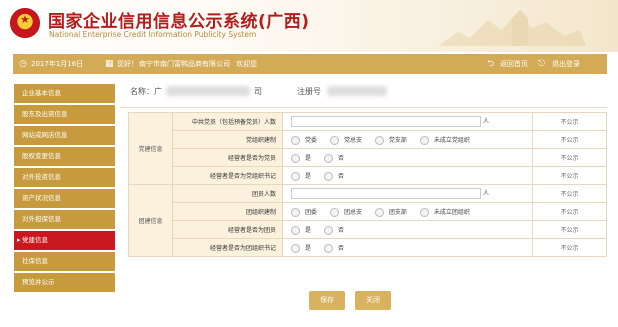  Describe the element at coordinates (64, 261) in the screenshot. I see `sidebar-item-social-security: 社保信息` at that location.